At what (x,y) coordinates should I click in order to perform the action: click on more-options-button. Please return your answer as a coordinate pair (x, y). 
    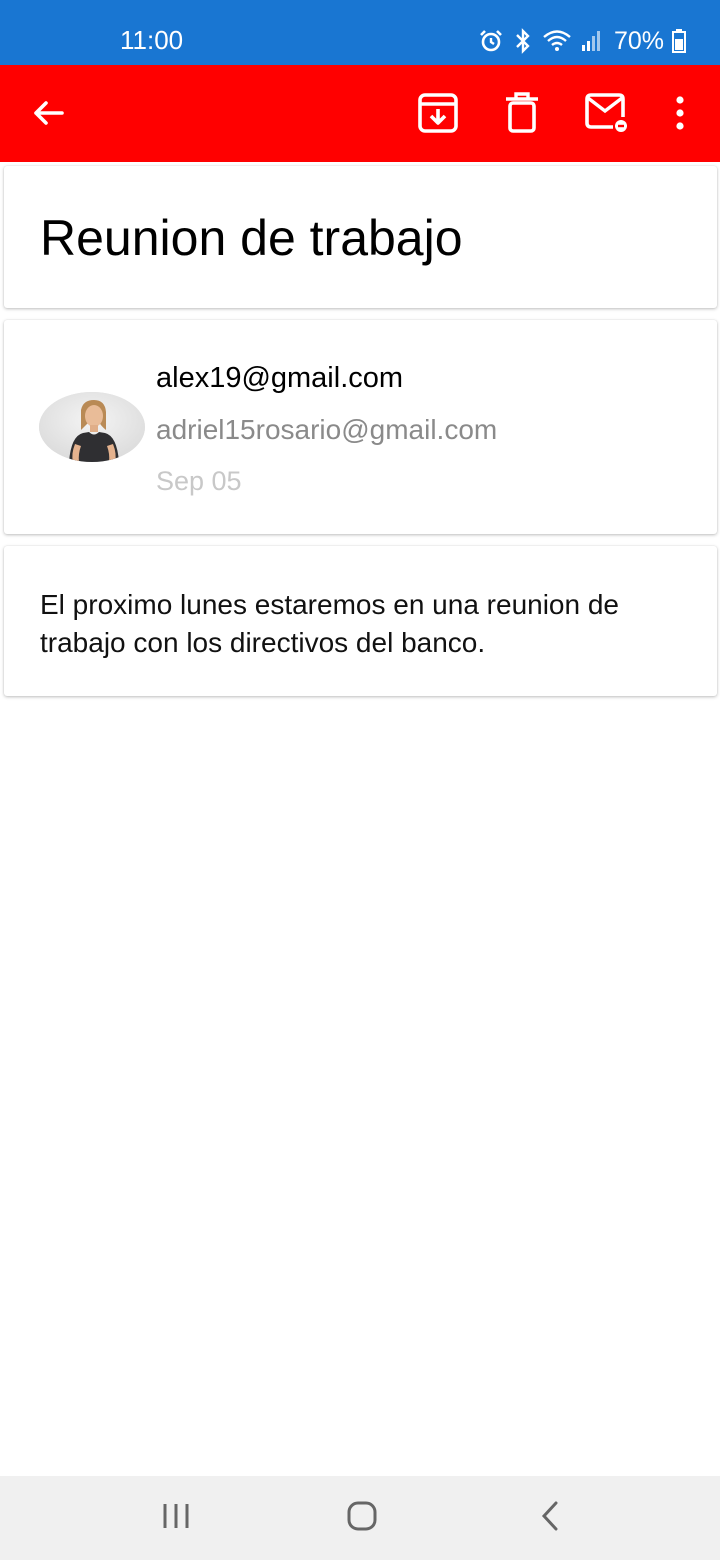
    Looking at the image, I should click on (680, 113).